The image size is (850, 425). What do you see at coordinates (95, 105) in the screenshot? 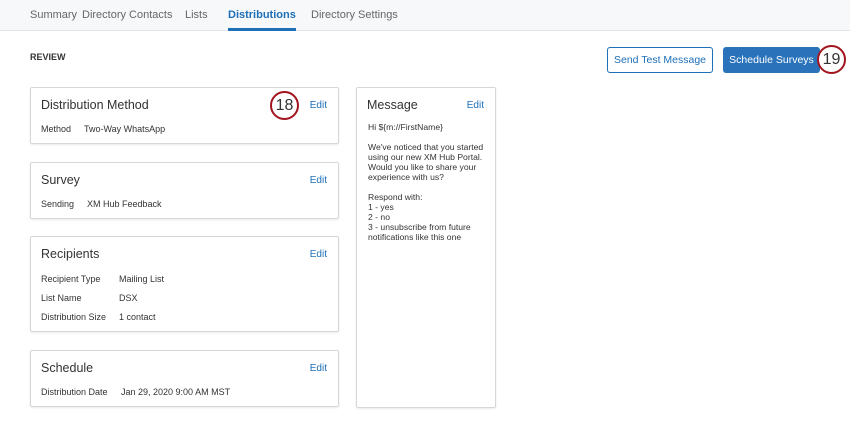
I see `card-title: Distribution Method` at bounding box center [95, 105].